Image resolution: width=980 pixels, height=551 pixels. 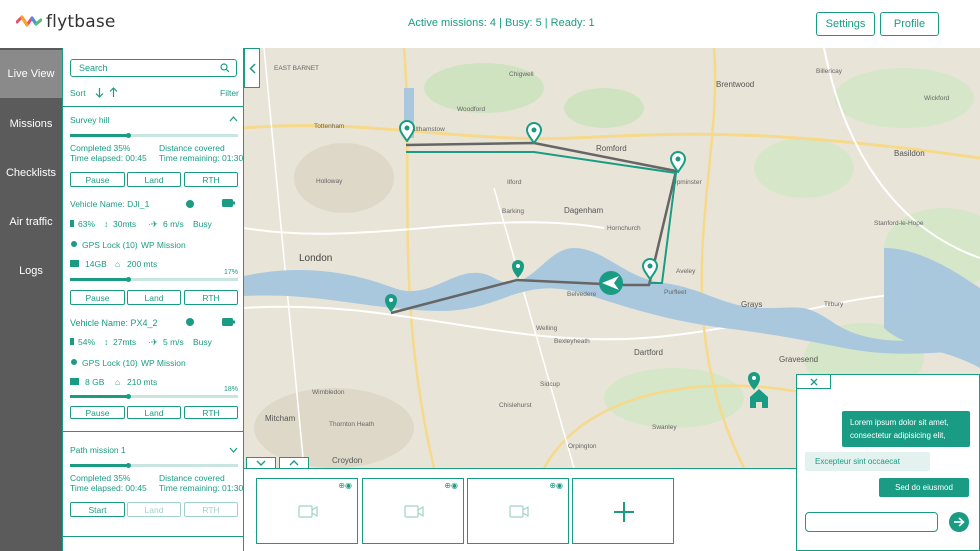 What do you see at coordinates (867, 461) in the screenshot?
I see `chat-message-incoming: Excepteur sint occaecat` at bounding box center [867, 461].